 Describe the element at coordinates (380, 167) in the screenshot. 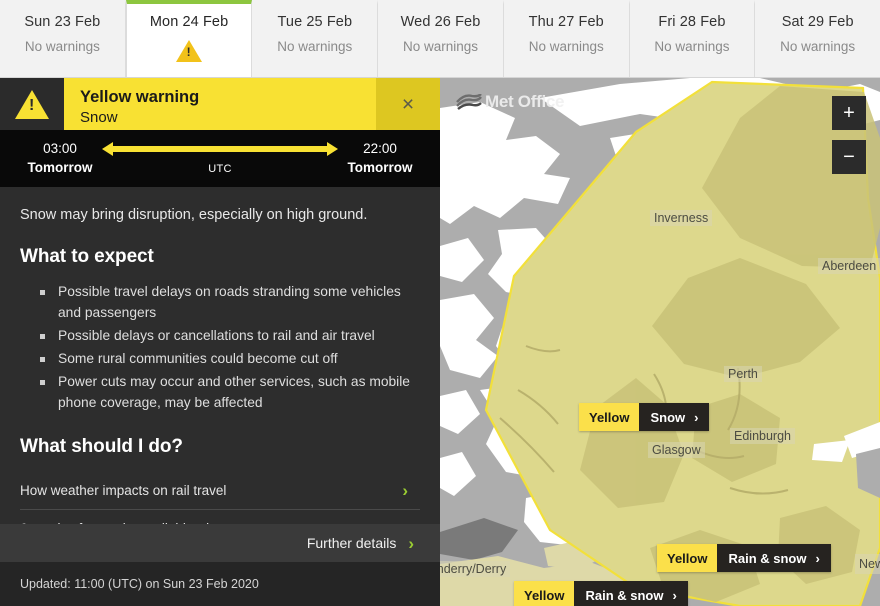

I see `timeline-end-day: Tomorrow` at that location.